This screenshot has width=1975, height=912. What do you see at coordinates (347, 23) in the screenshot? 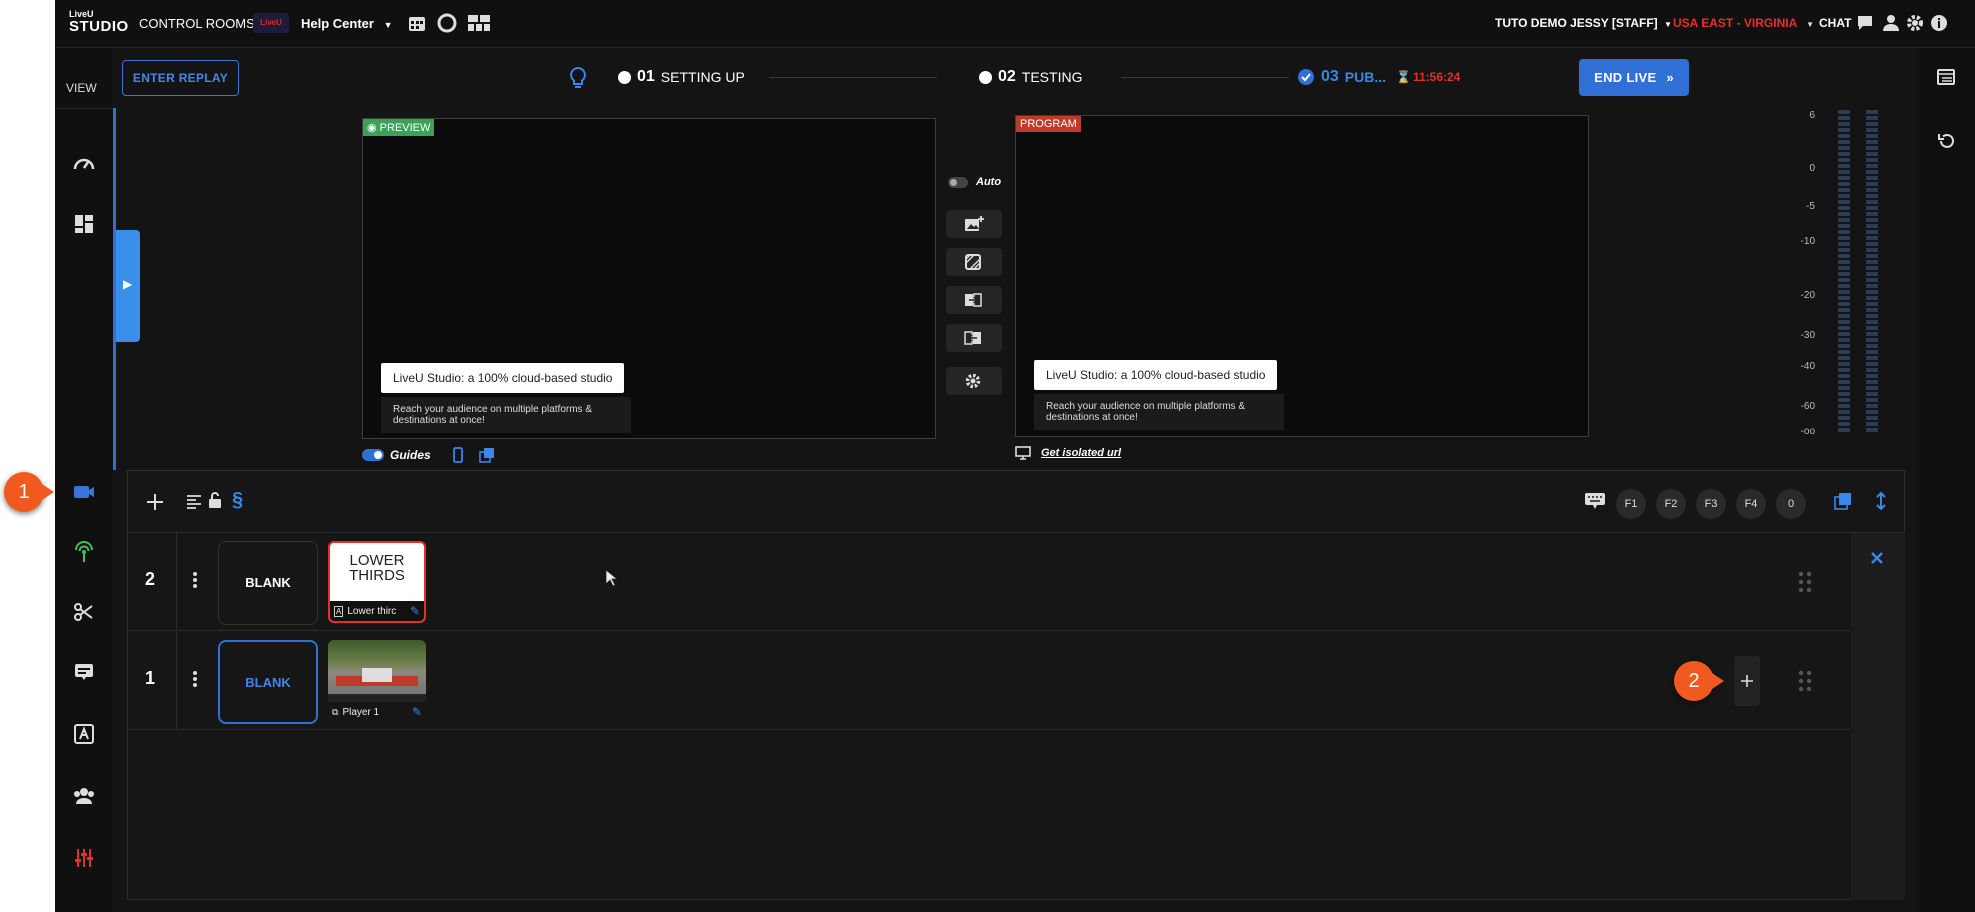
I see `help-center-dropdown: Help Center ▼` at bounding box center [347, 23].